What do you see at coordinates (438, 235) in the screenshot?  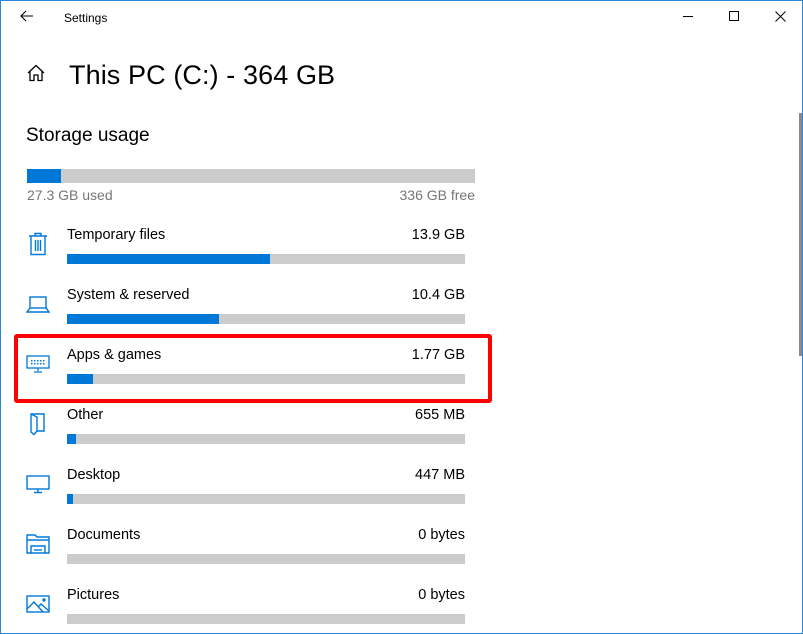 I see `category-size: 13.9 GB` at bounding box center [438, 235].